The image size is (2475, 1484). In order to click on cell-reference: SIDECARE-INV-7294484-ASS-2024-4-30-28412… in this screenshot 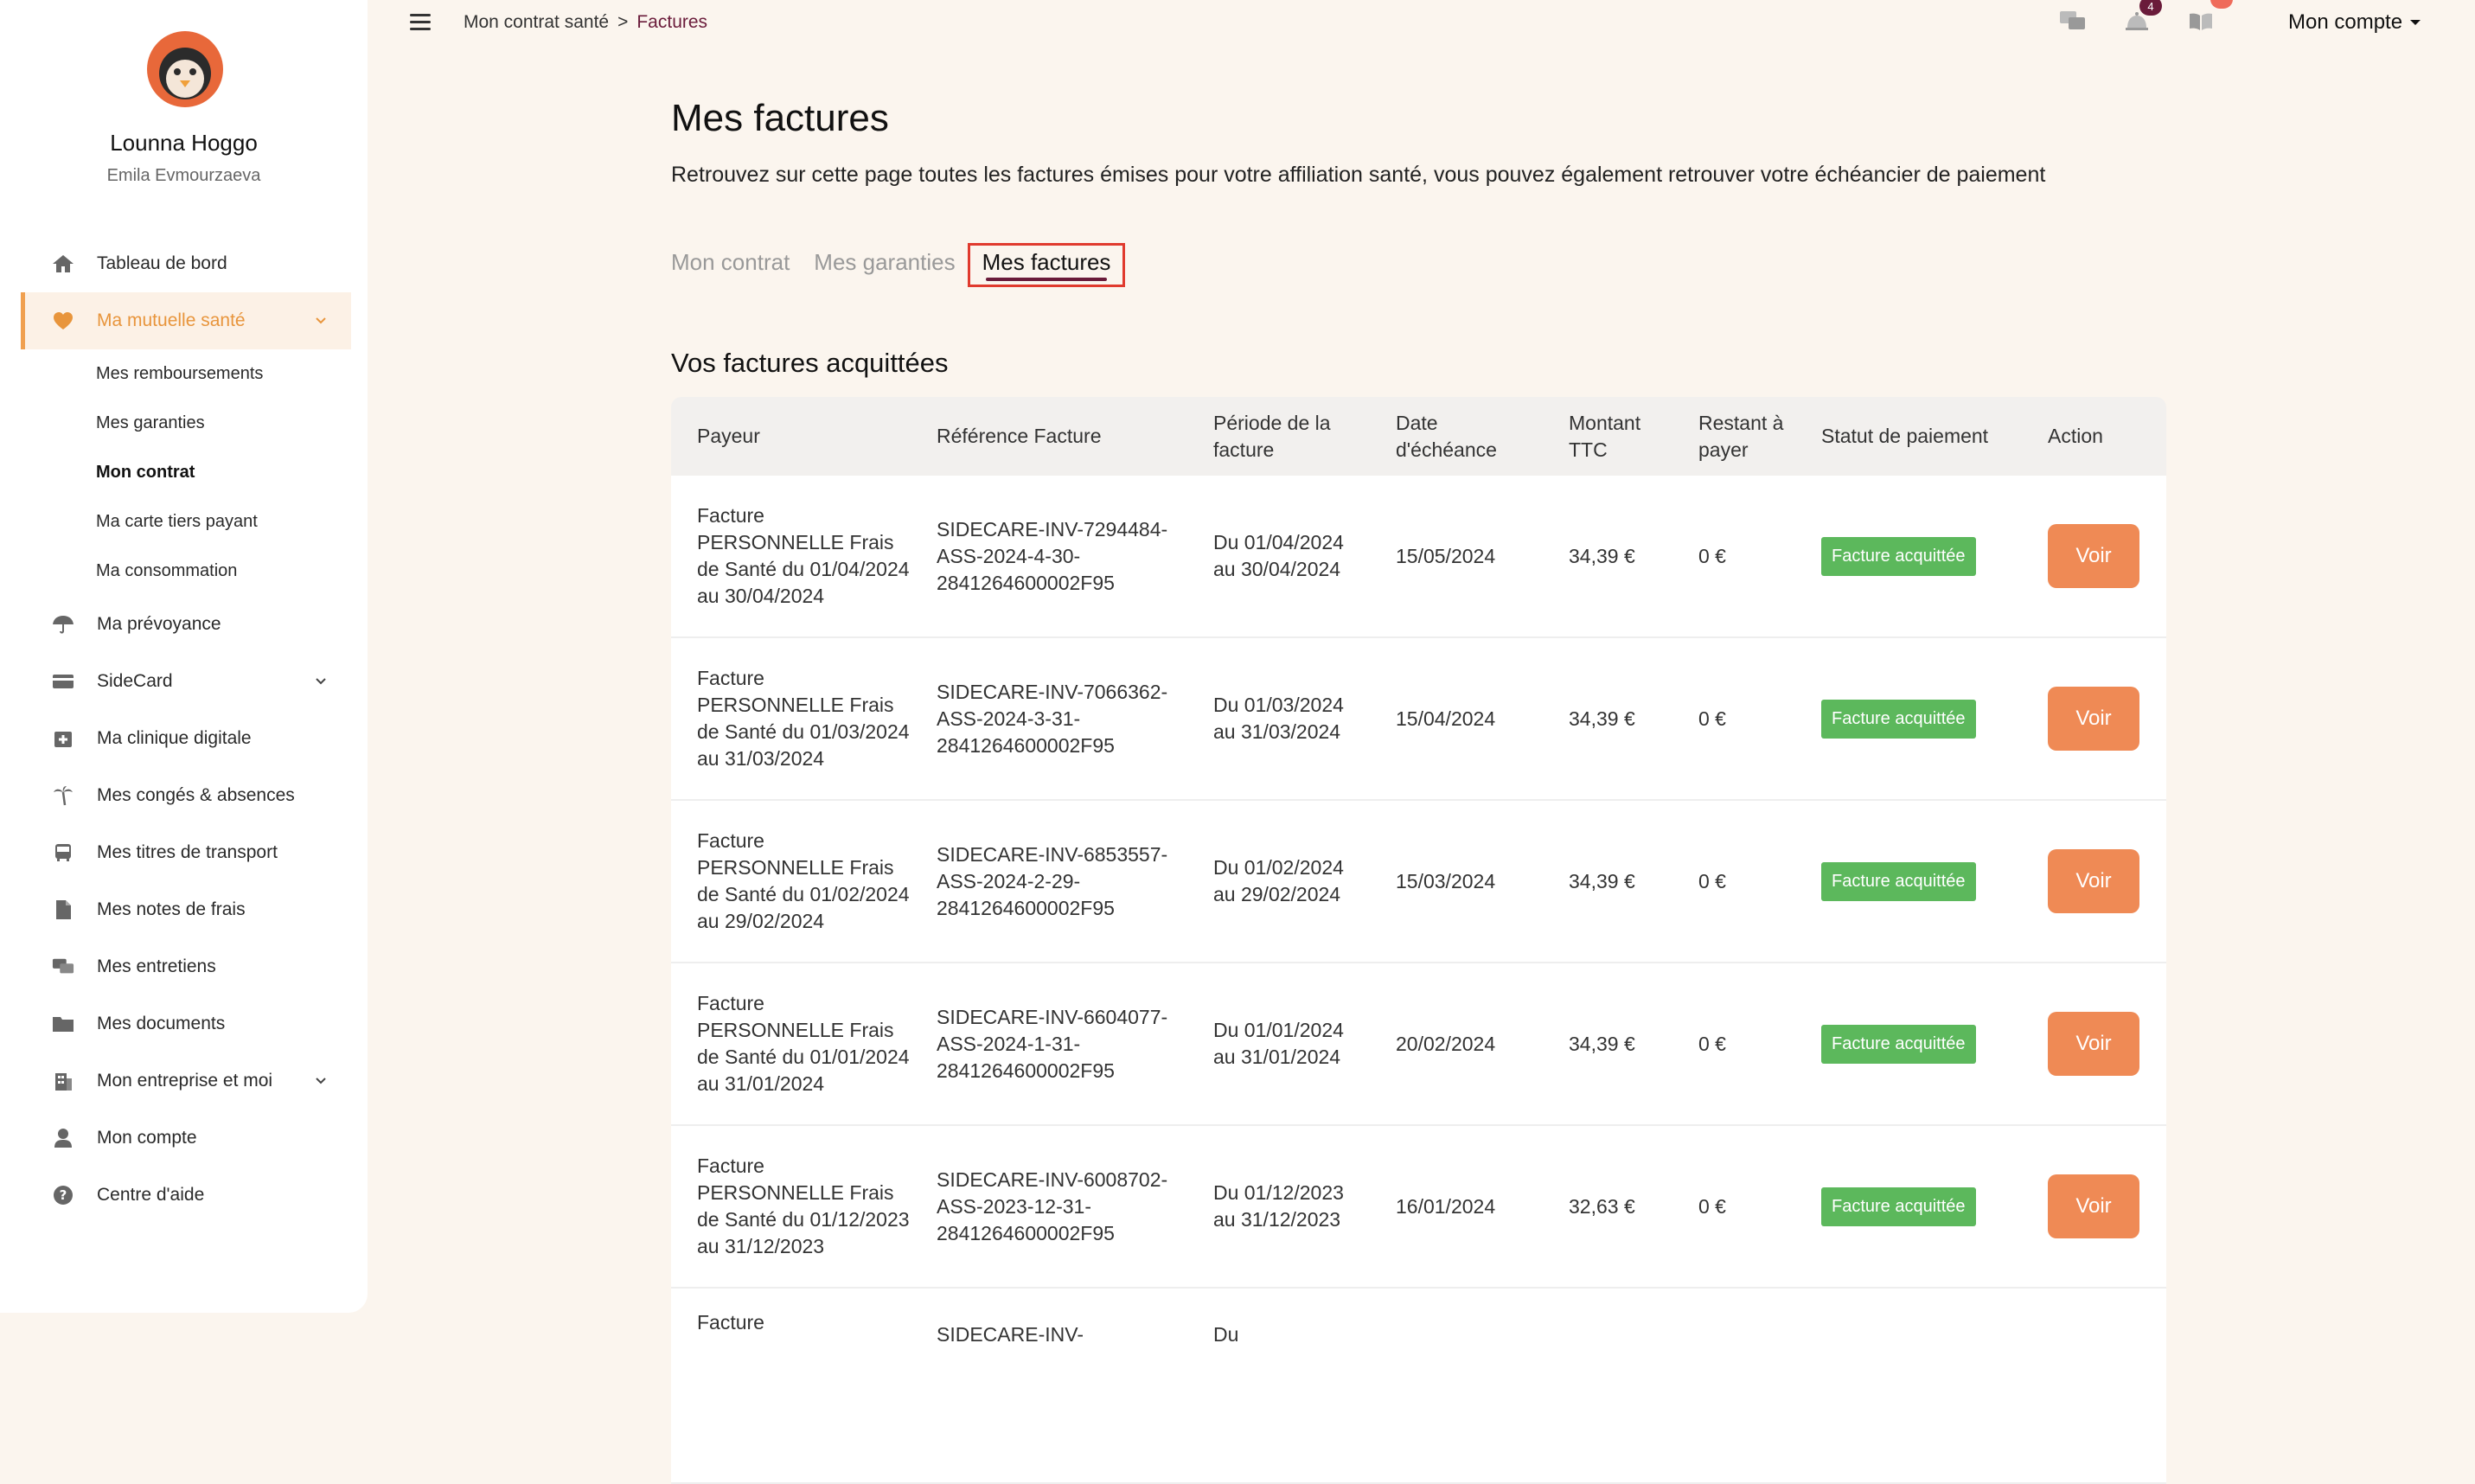, I will do `click(1049, 557)`.